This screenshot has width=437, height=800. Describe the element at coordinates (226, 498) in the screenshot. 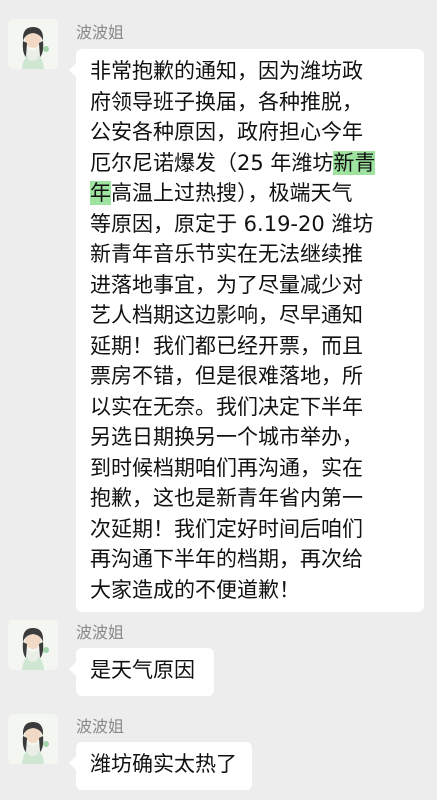

I see `message-text: 抱歉，这也是新青年省内第一` at that location.